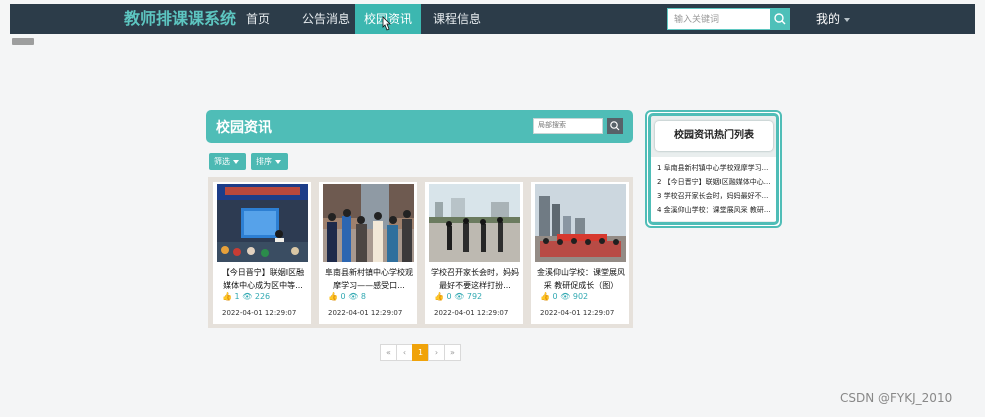 The height and width of the screenshot is (417, 985). Describe the element at coordinates (457, 19) in the screenshot. I see `nav-item-courses: 课程信息` at that location.